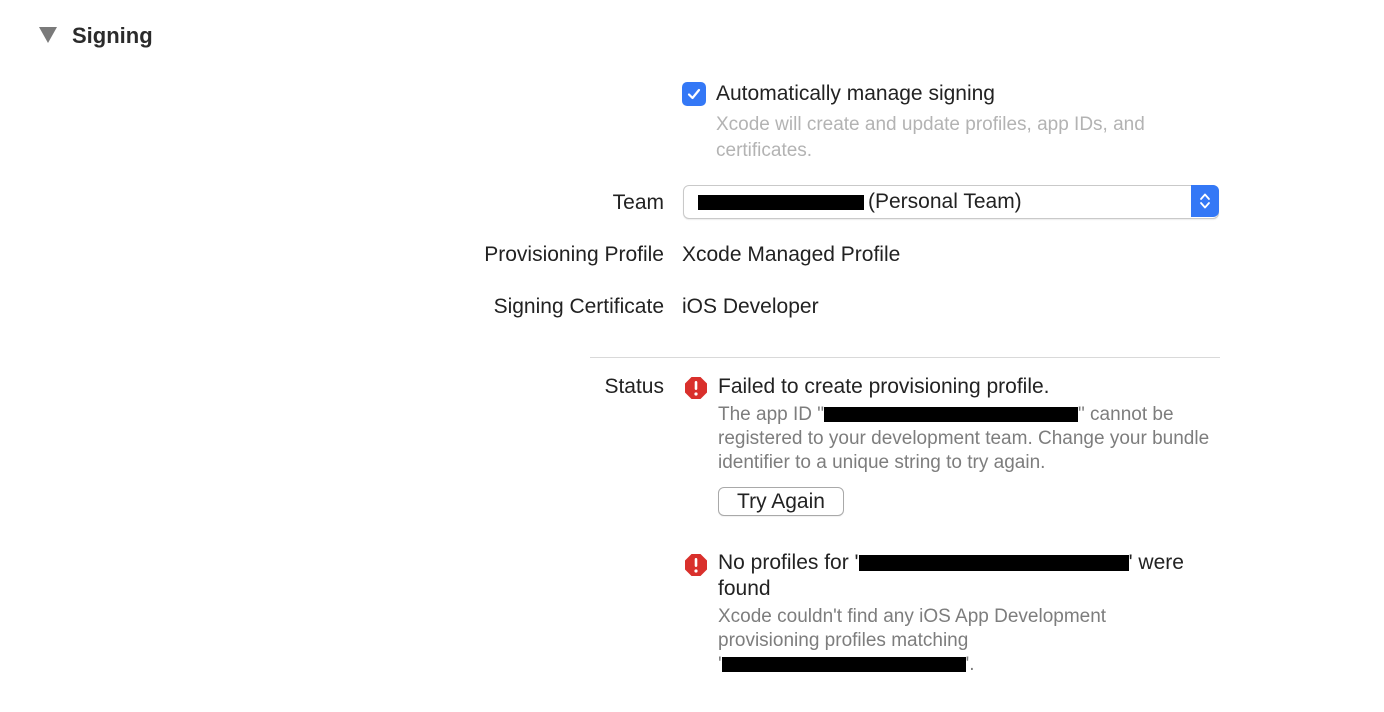 This screenshot has width=1384, height=712. What do you see at coordinates (638, 202) in the screenshot?
I see `team-label: Team` at bounding box center [638, 202].